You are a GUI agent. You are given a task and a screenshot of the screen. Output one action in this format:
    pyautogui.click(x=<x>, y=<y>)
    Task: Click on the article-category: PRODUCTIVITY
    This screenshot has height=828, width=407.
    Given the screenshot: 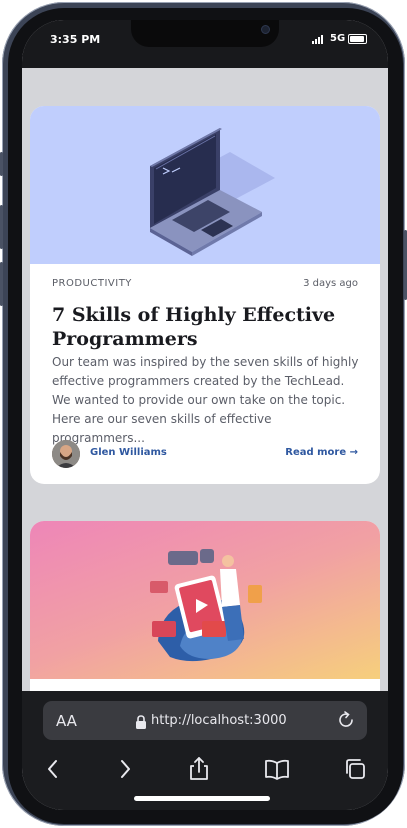 What is the action you would take?
    pyautogui.click(x=92, y=283)
    